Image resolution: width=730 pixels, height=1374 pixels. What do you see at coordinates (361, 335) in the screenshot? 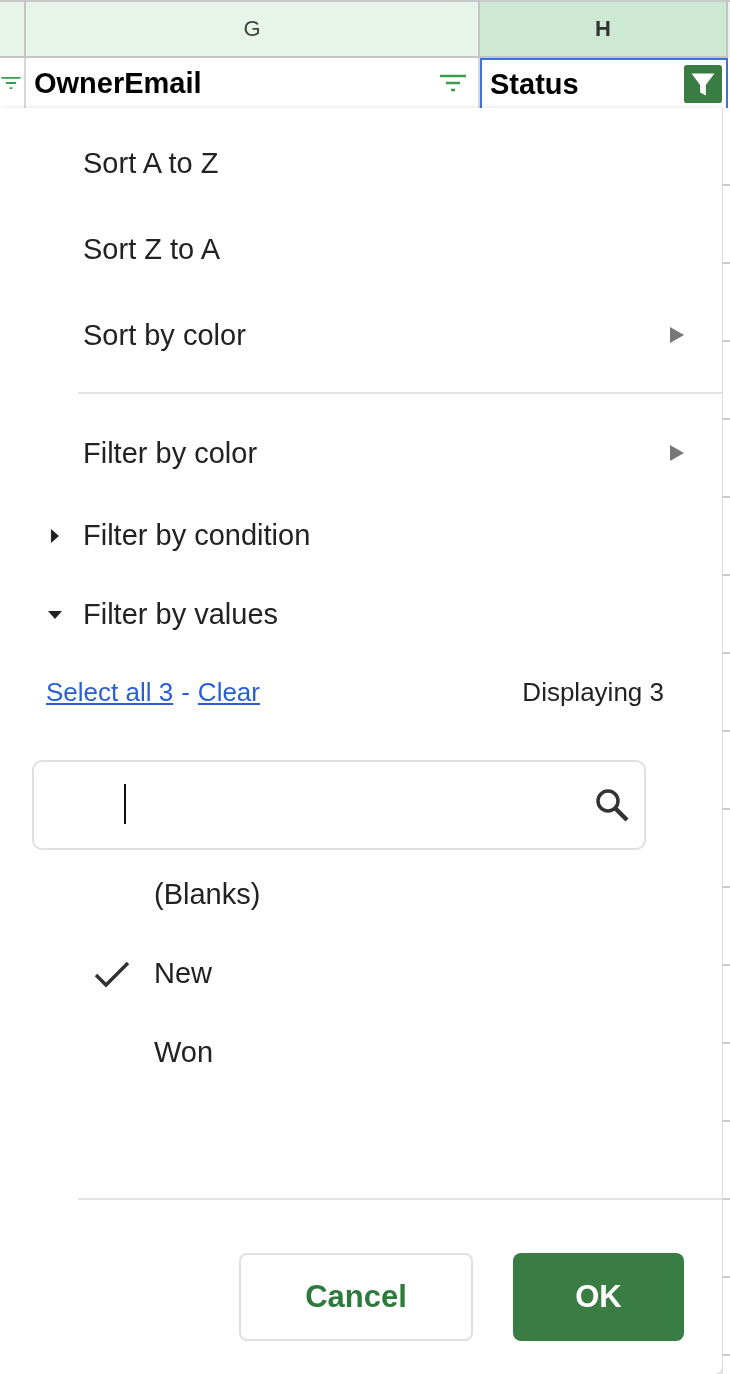
I see `menu-item: Sort by color` at bounding box center [361, 335].